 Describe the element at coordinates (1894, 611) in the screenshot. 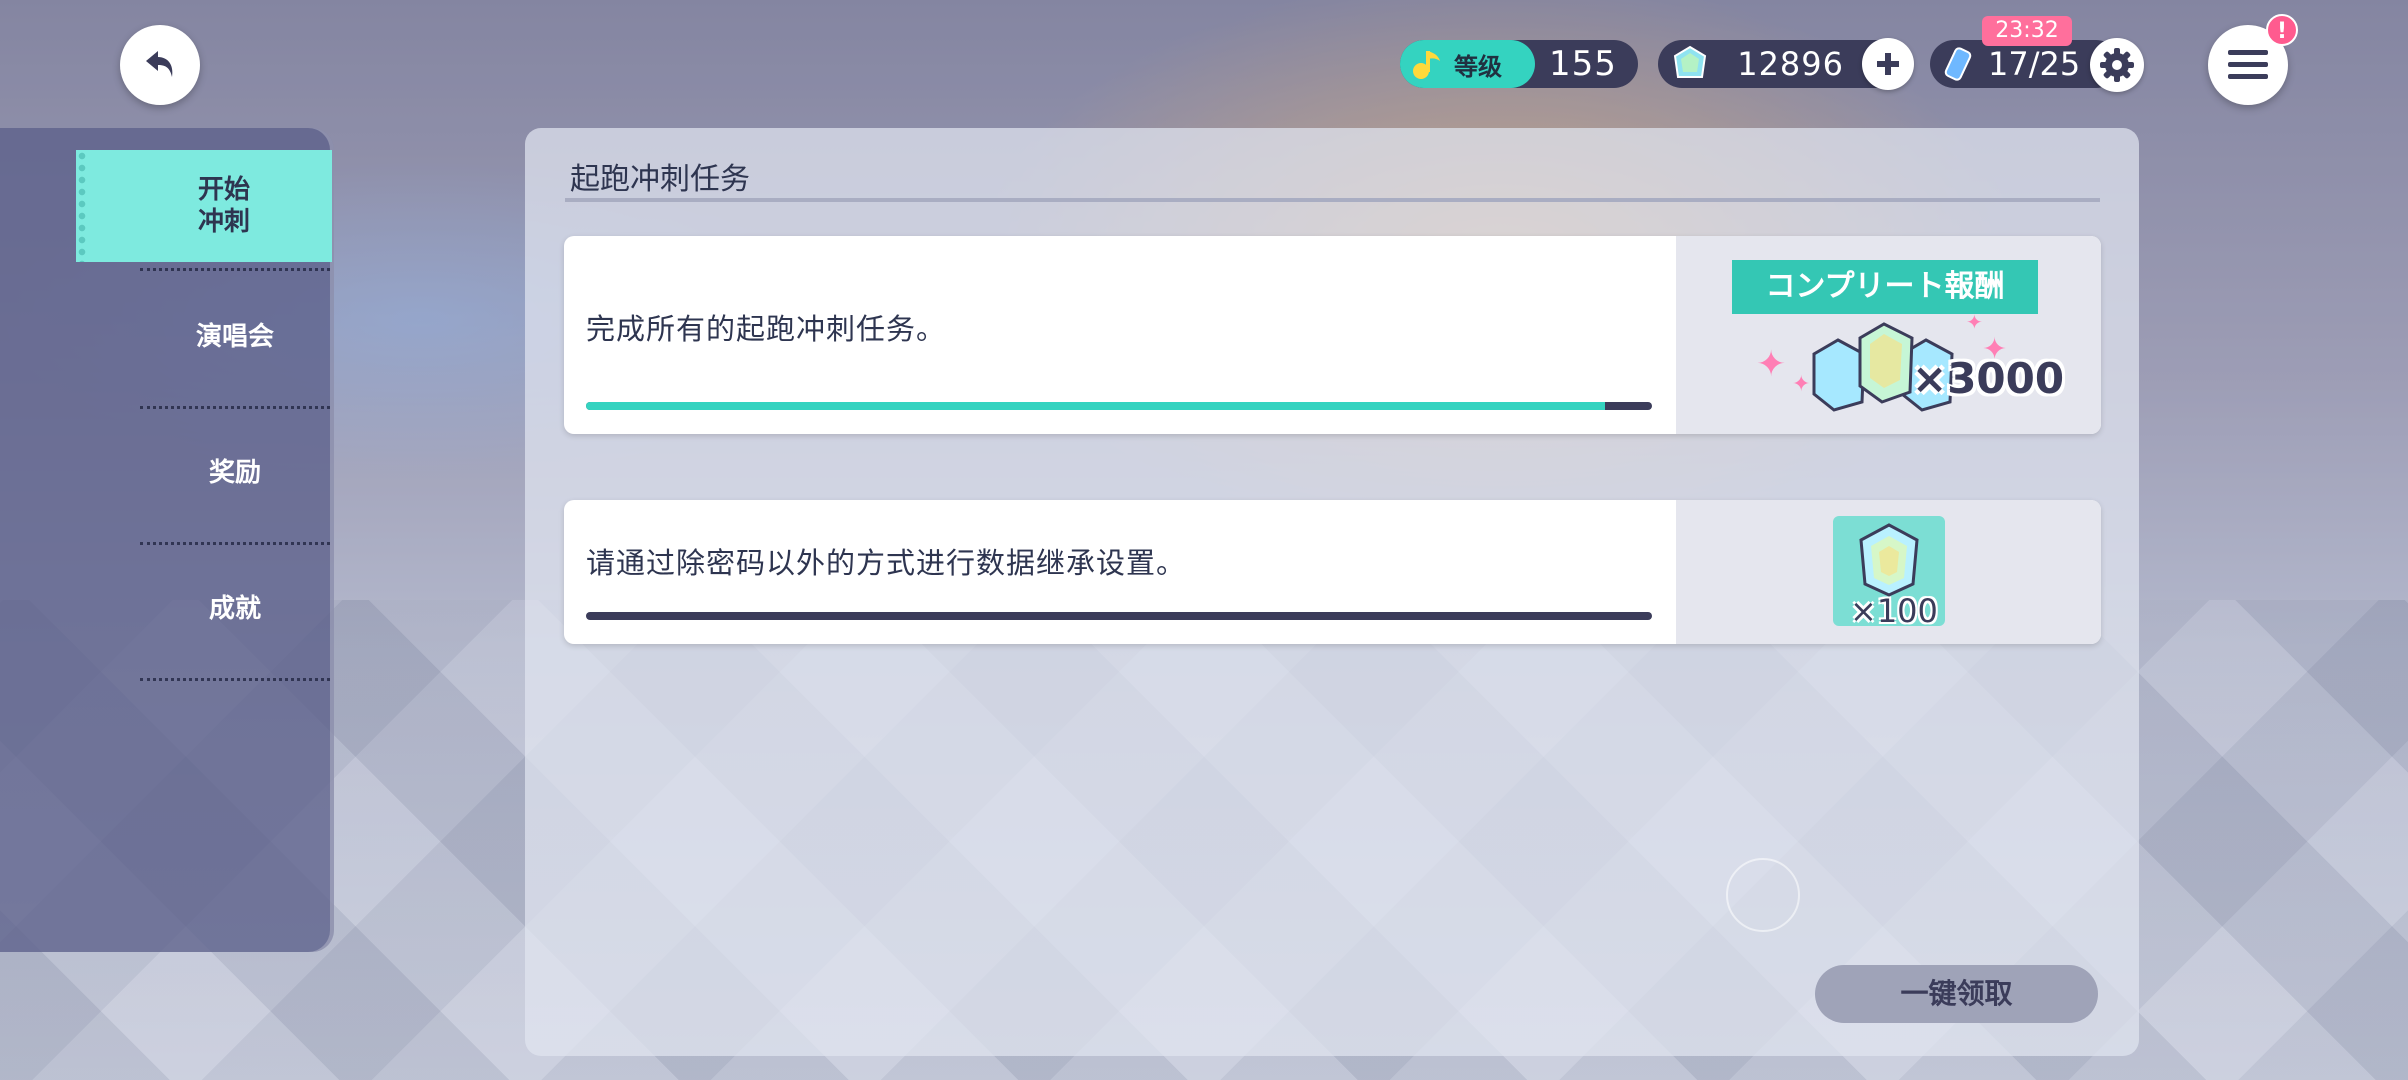

I see `reward-quantity: ×100` at that location.